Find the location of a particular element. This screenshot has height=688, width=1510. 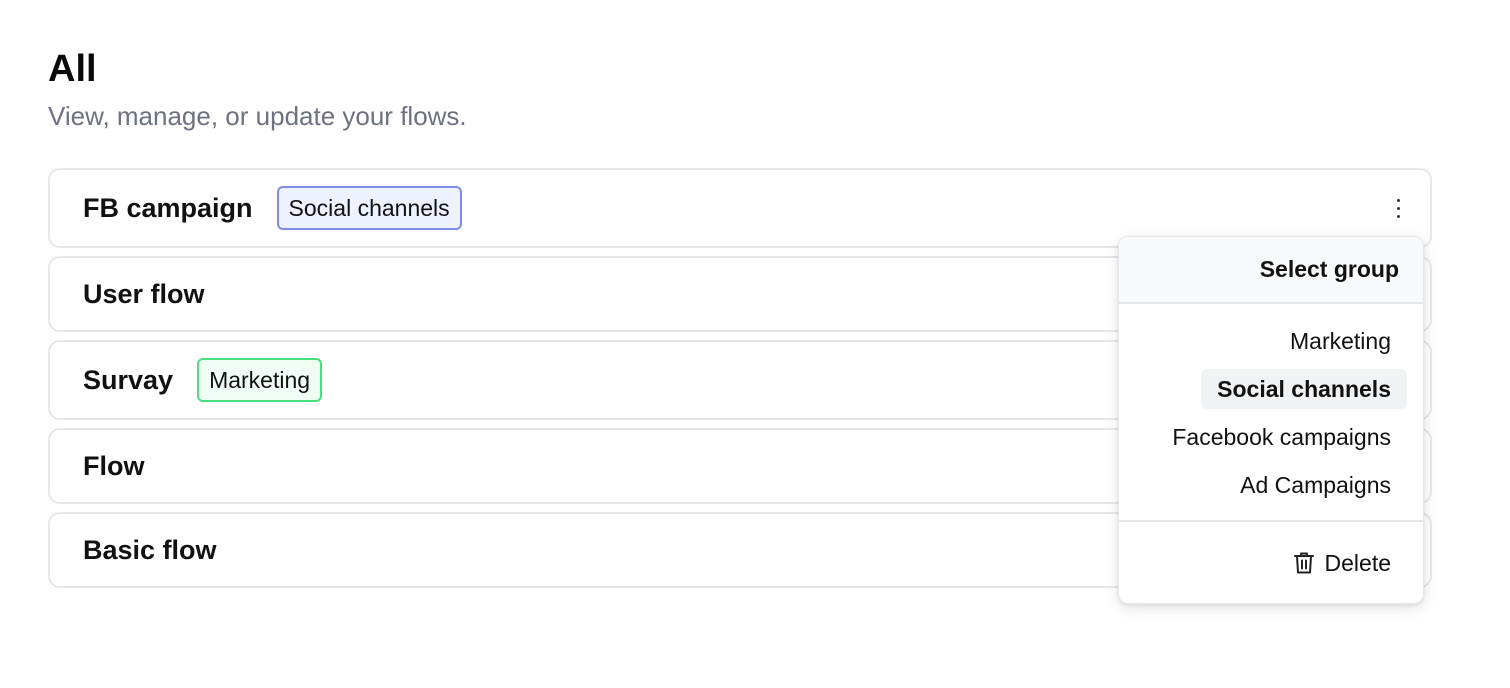

group-option-marketing: Marketing is located at coordinates (1271, 341).